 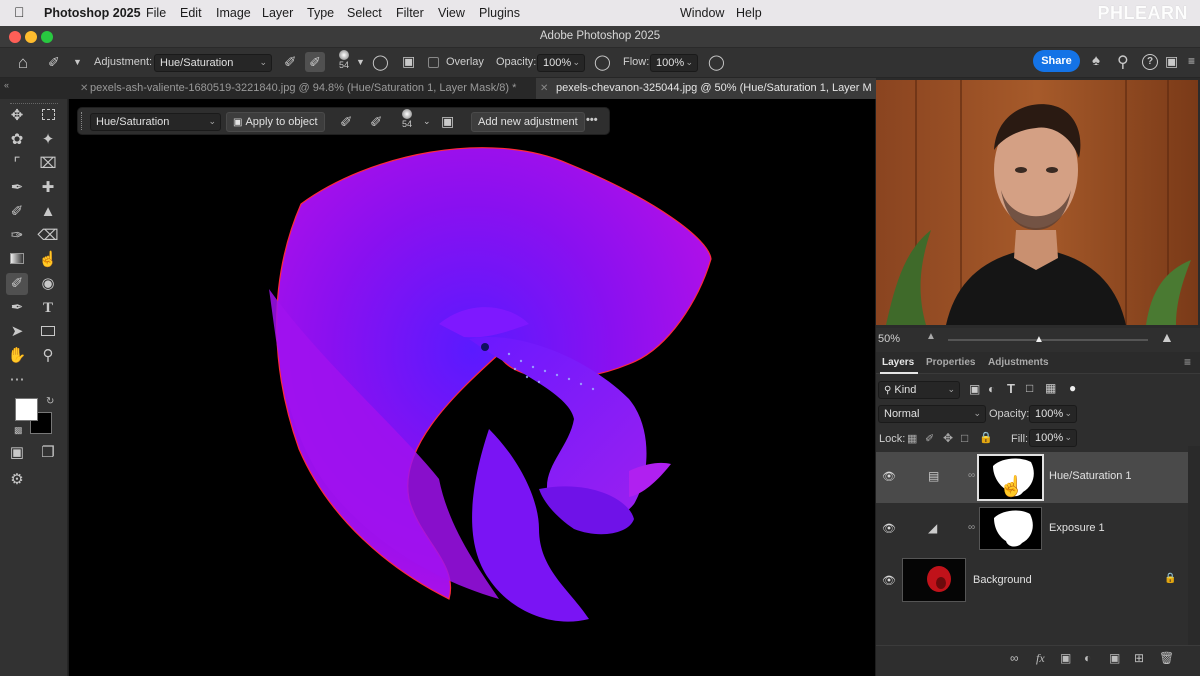 I want to click on history-brush-tool-icon: ✑, so click(x=17, y=236).